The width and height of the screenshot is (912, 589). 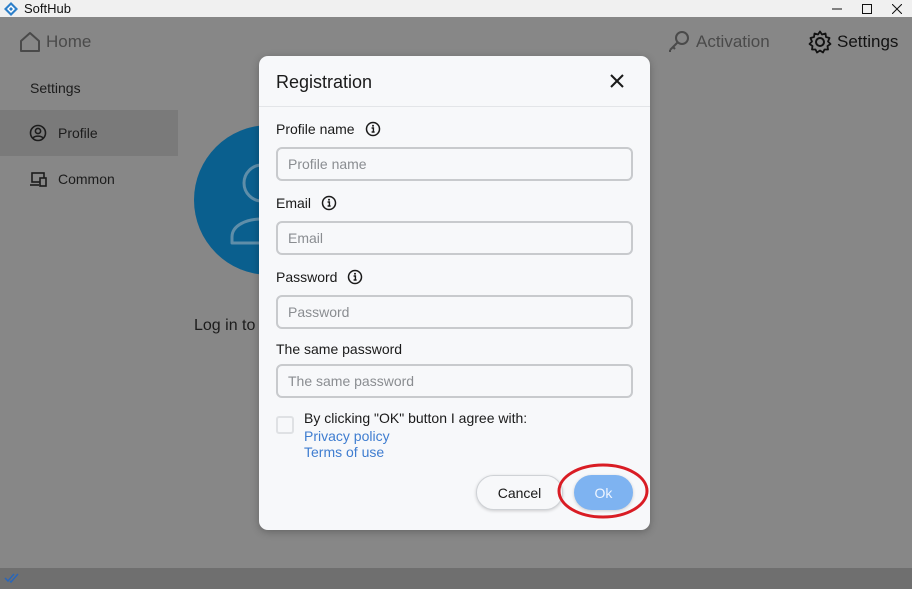 I want to click on email-label: Email, so click(x=306, y=203).